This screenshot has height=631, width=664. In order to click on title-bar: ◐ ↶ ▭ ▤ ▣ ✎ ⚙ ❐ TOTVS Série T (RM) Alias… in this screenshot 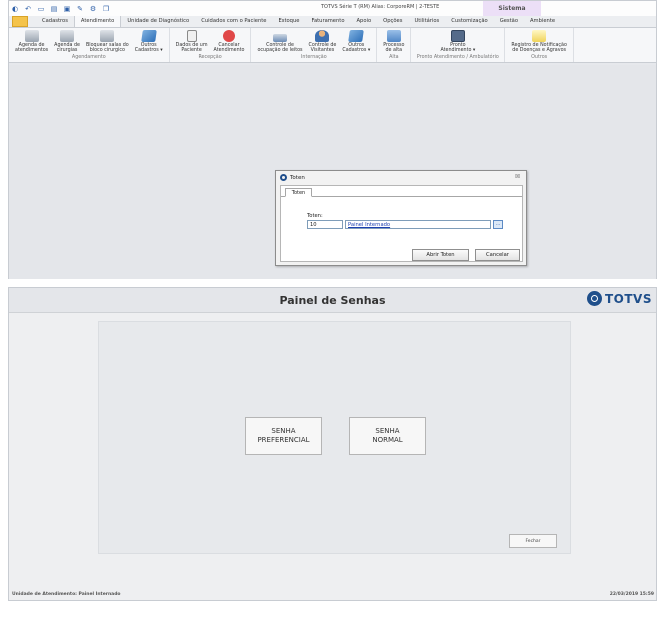, I will do `click(332, 8)`.